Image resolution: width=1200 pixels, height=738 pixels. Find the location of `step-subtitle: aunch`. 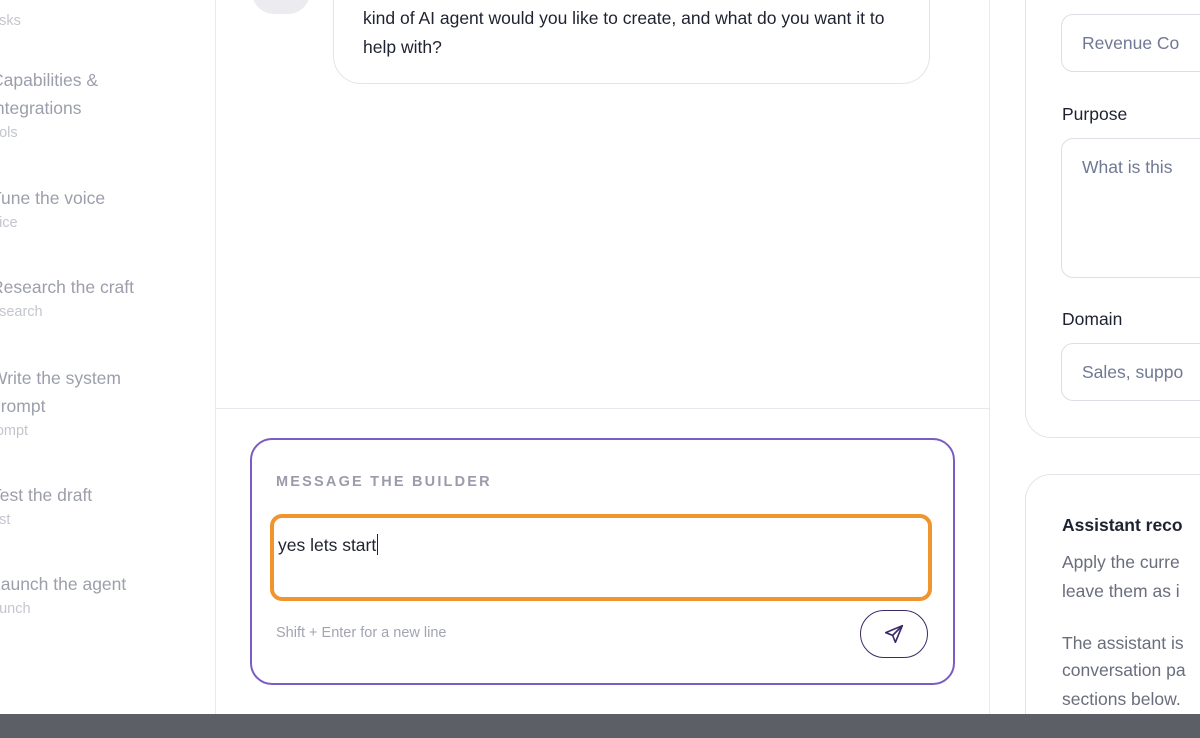

step-subtitle: aunch is located at coordinates (15, 609).